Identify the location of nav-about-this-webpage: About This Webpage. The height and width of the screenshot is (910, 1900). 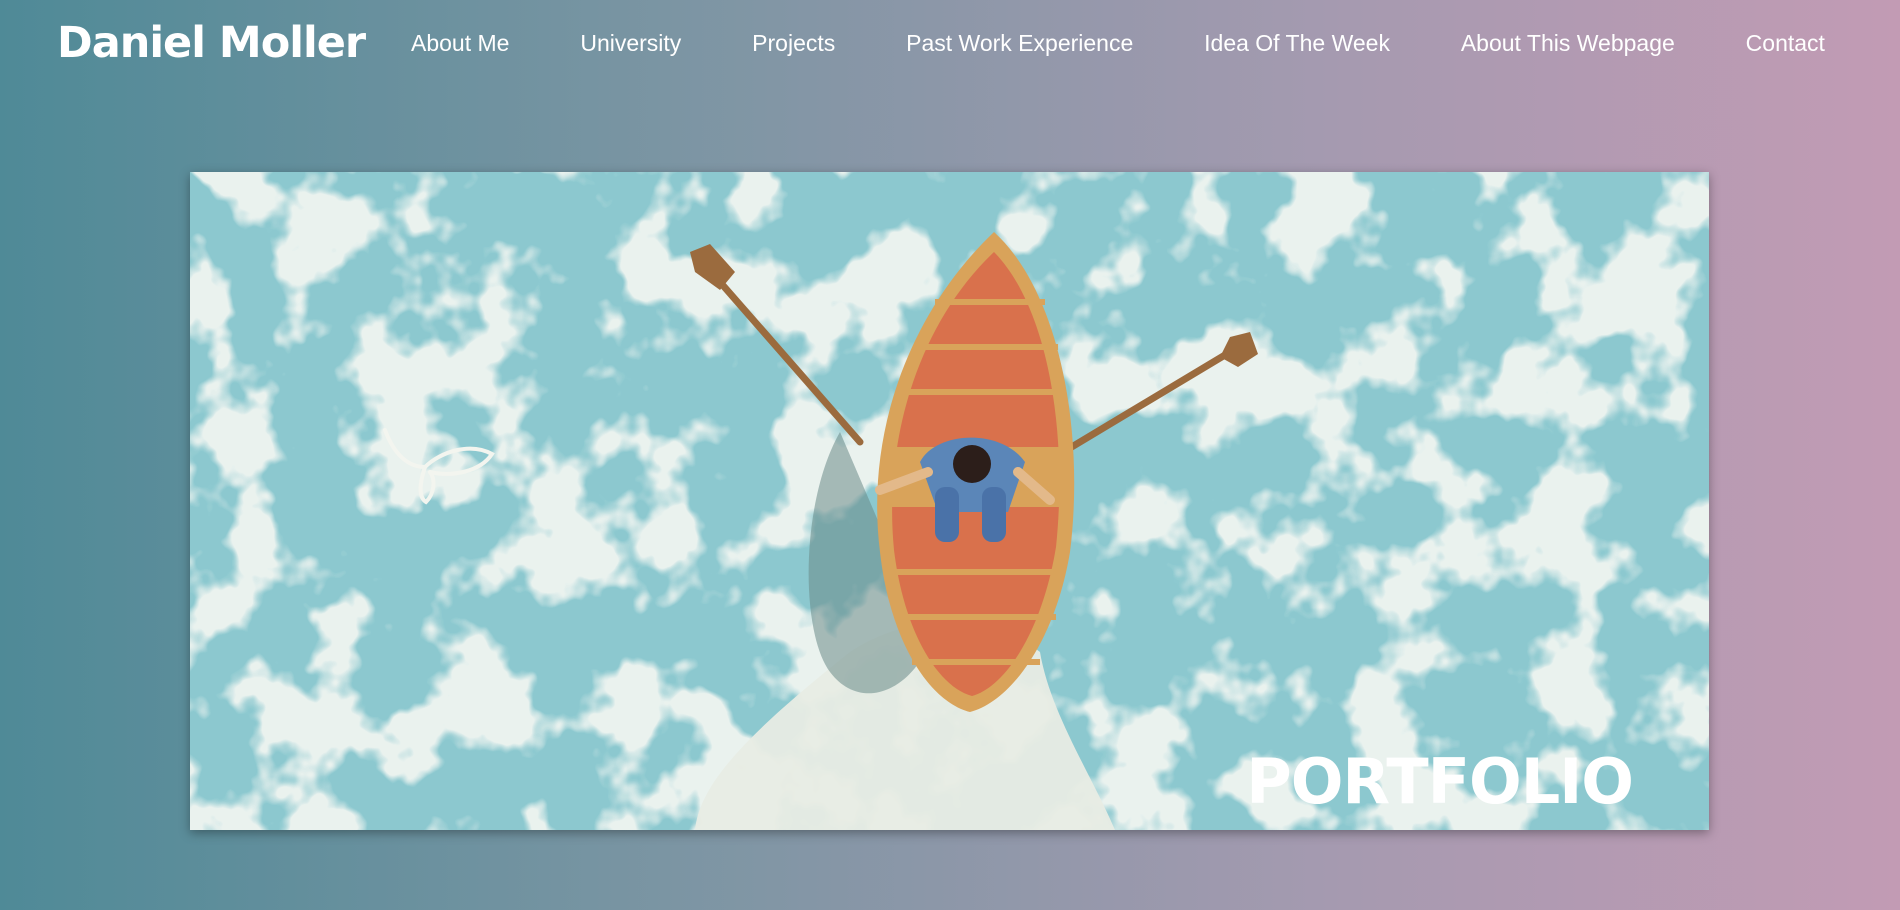
(1568, 43).